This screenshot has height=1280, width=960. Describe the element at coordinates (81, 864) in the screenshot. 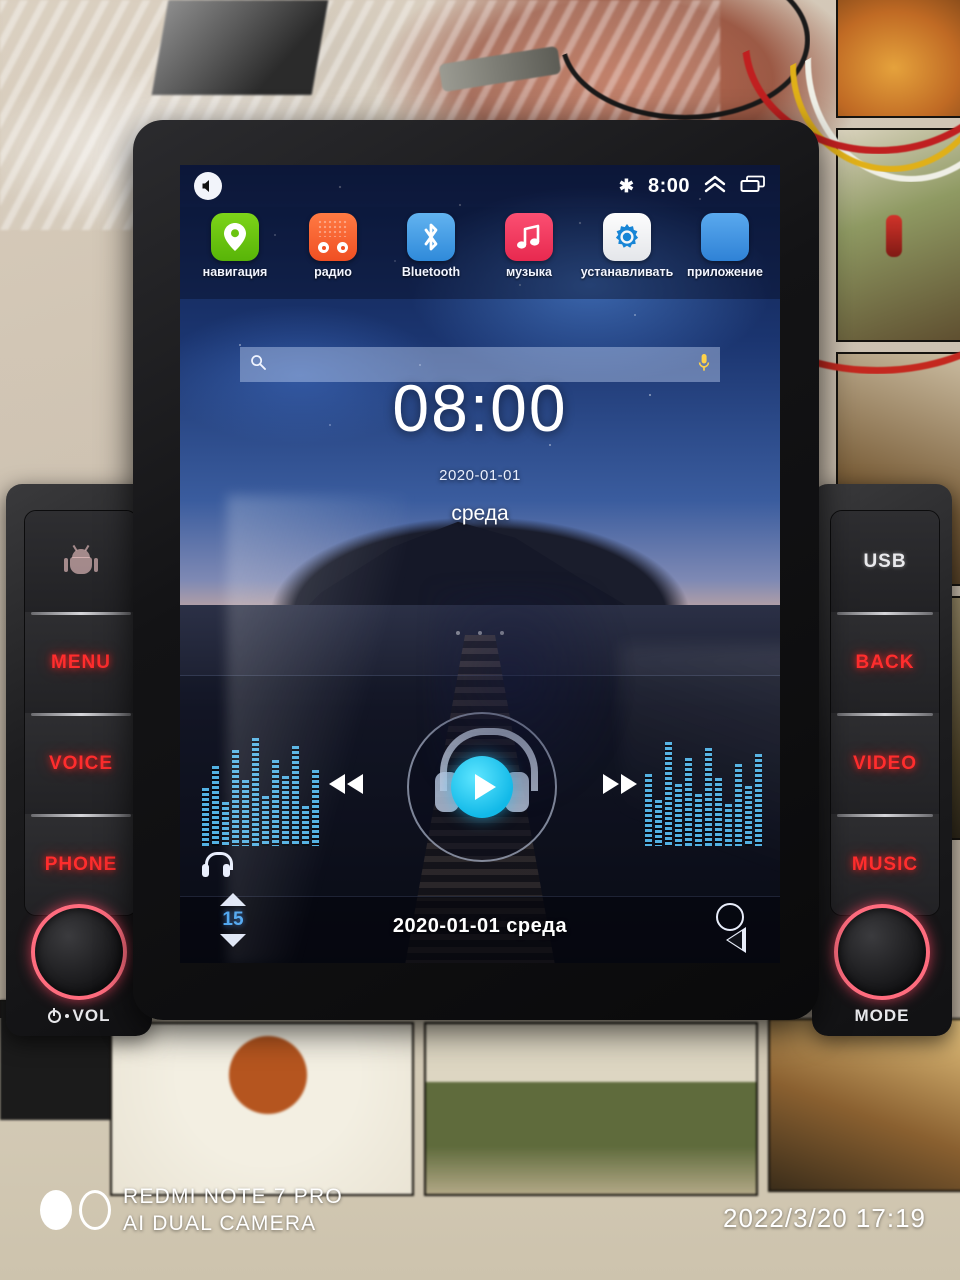

I see `phone-button: PHONE` at that location.